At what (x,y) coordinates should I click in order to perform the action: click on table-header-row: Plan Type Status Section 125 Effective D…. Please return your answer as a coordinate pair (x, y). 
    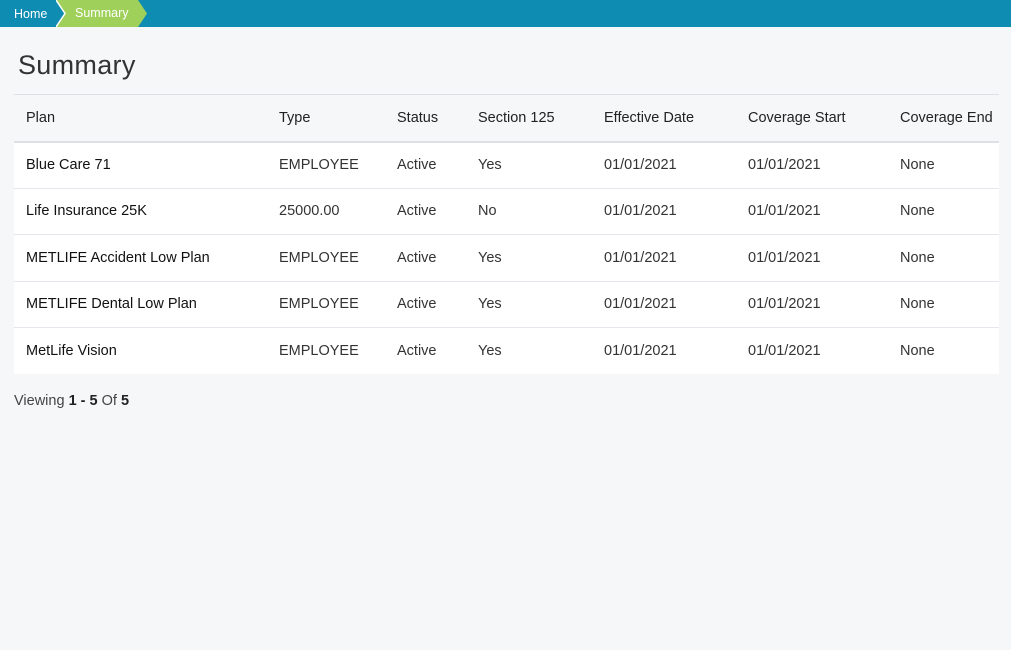
    Looking at the image, I should click on (506, 118).